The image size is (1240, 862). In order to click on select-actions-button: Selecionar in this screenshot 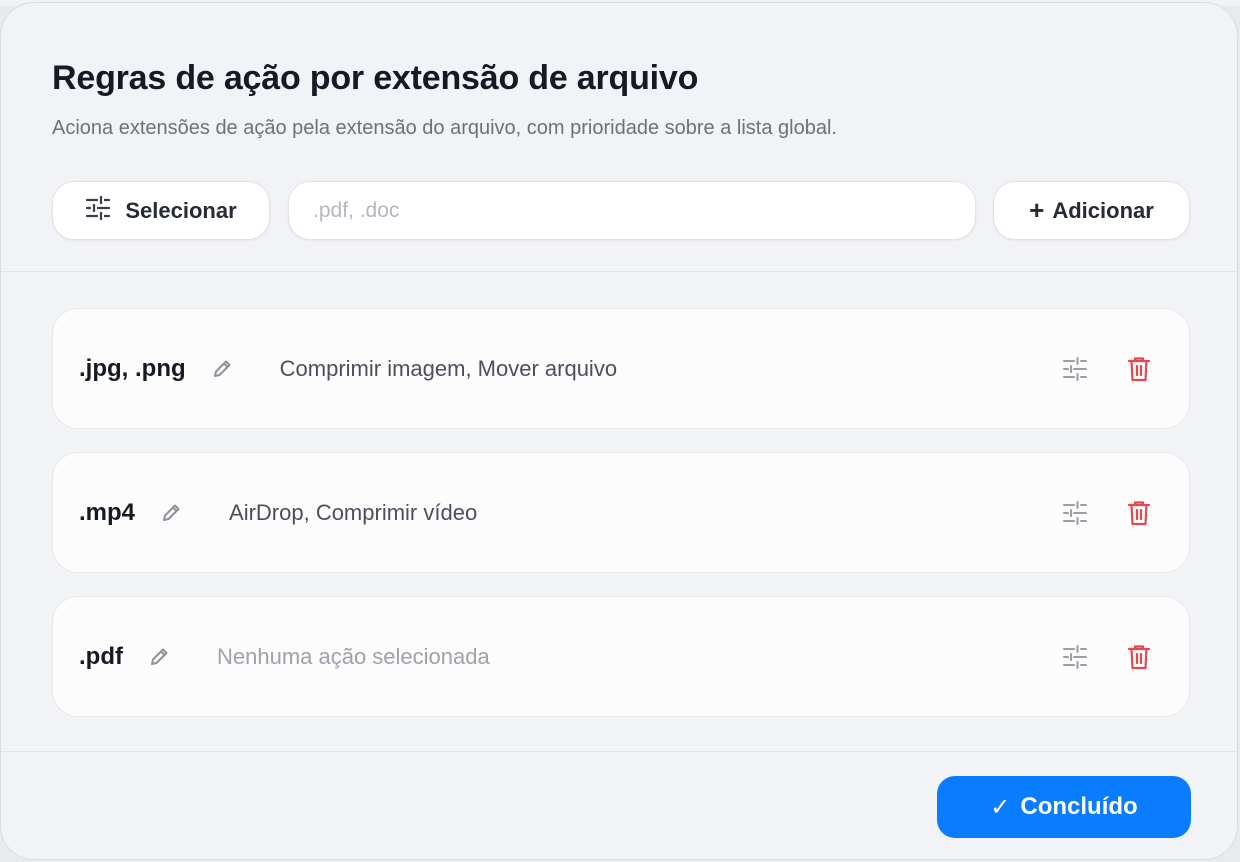, I will do `click(161, 210)`.